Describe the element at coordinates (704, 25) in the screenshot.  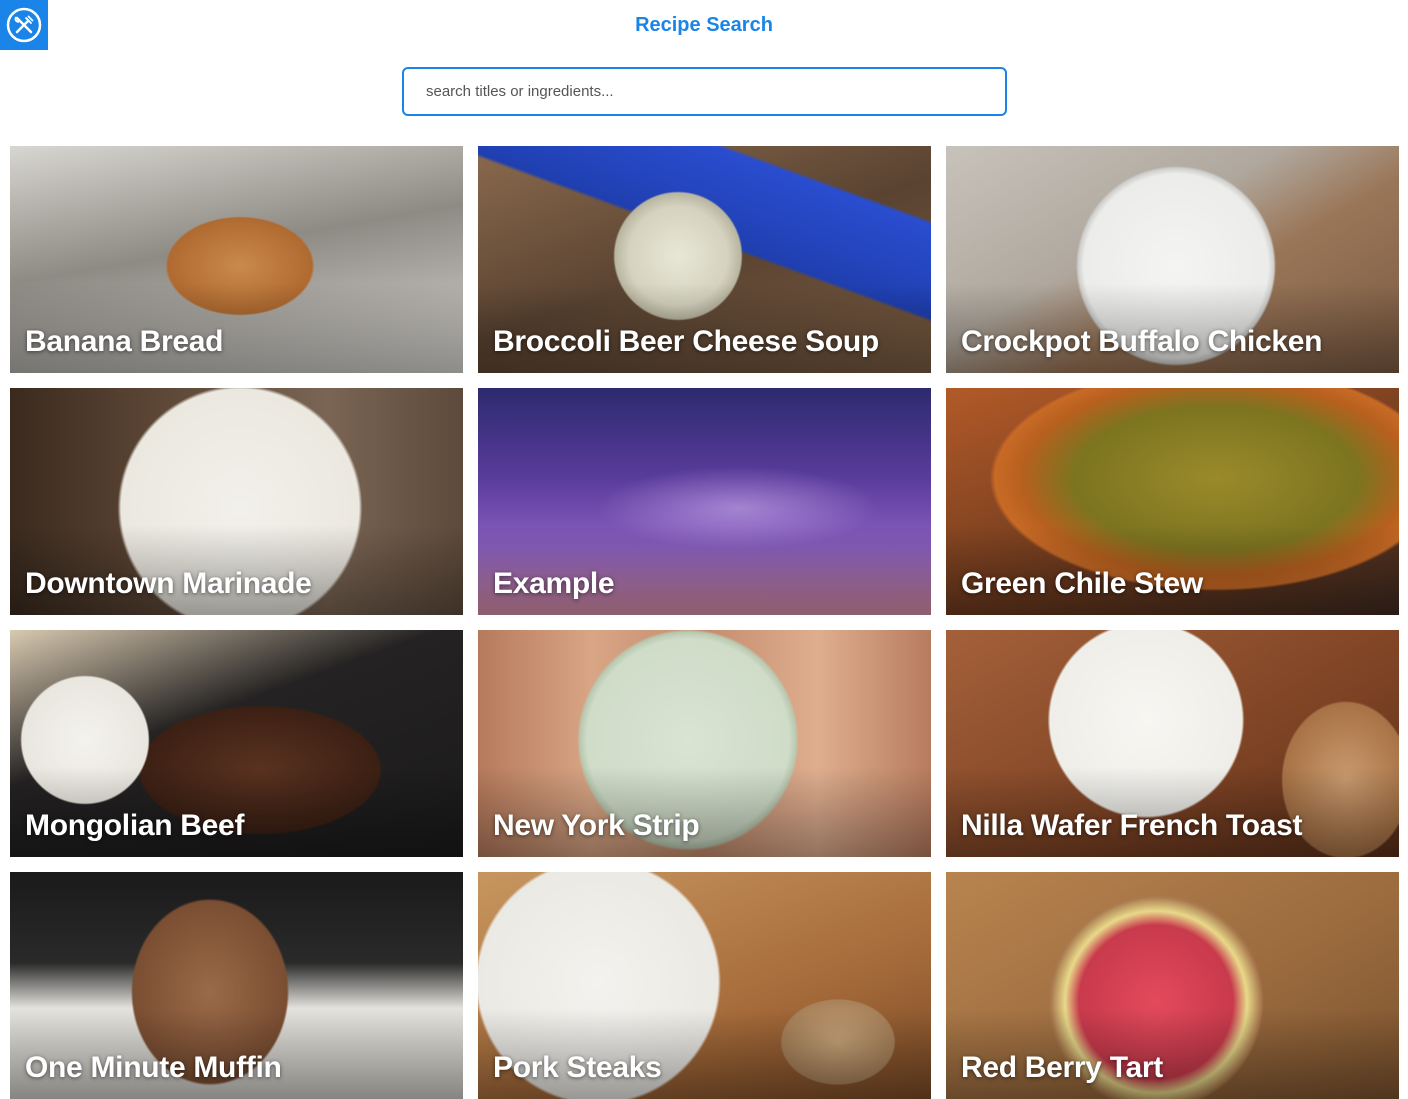
I see `page-title: Recipe Search` at that location.